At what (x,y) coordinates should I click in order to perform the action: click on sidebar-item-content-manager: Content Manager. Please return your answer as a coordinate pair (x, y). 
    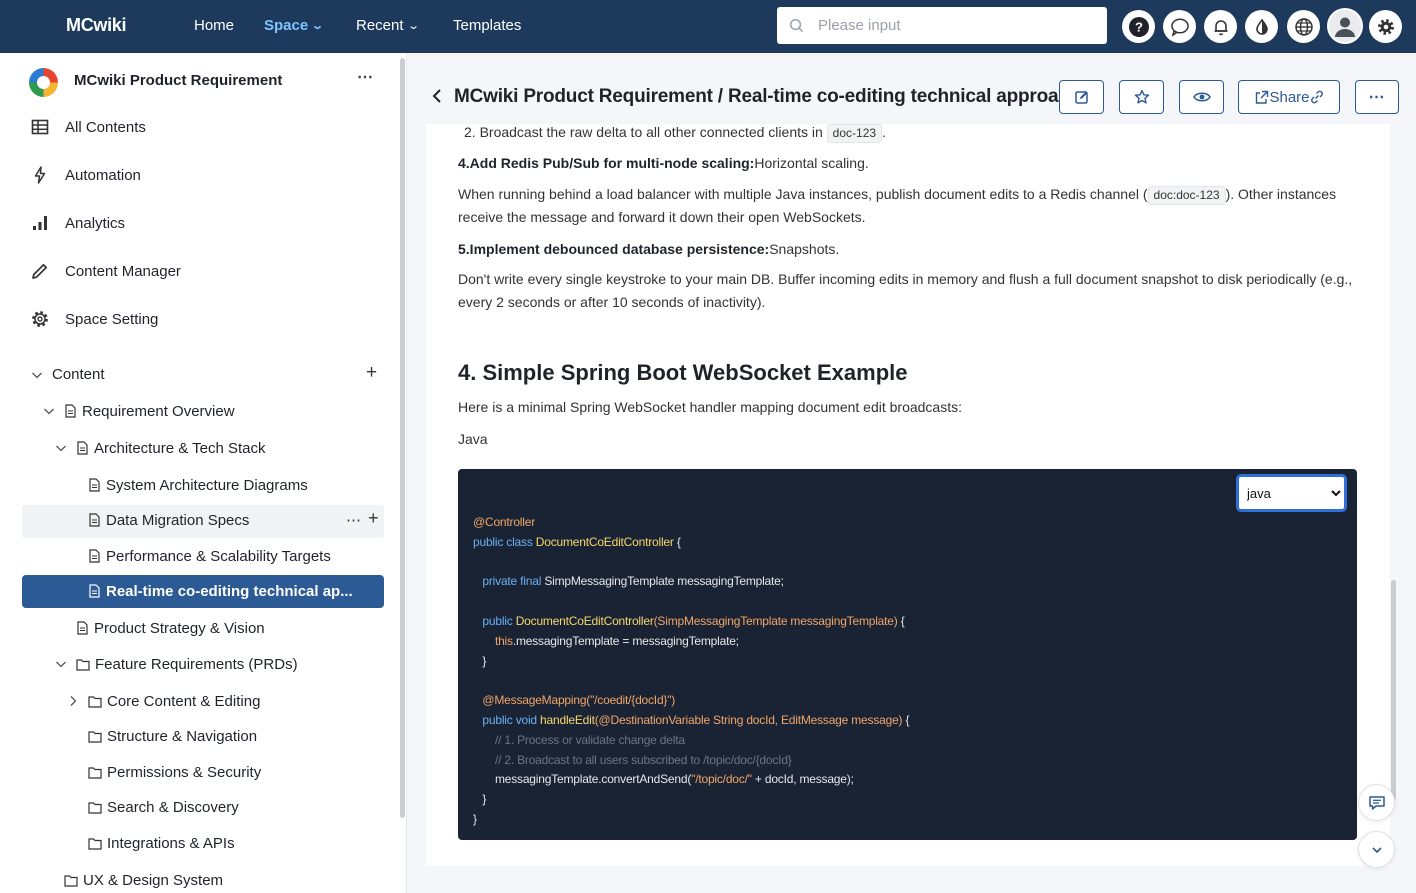
    Looking at the image, I should click on (105, 271).